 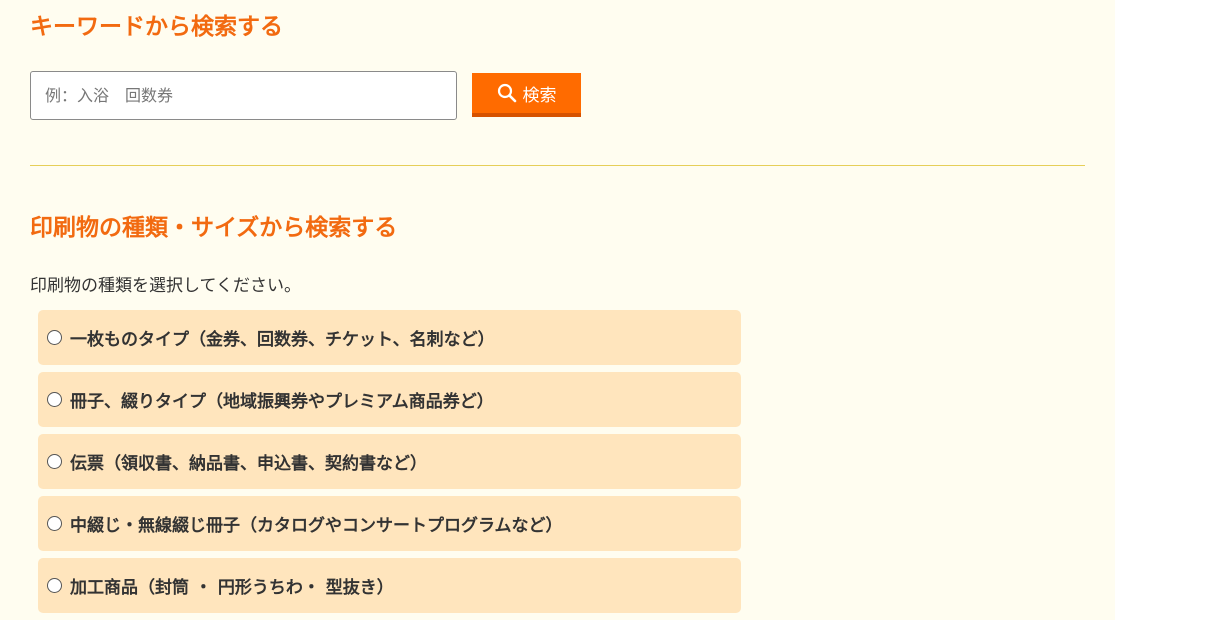 I want to click on print-type-option-processed-goods: 加工商品（封筒 ・ 円形うちわ・ 型抜き）, so click(x=389, y=585).